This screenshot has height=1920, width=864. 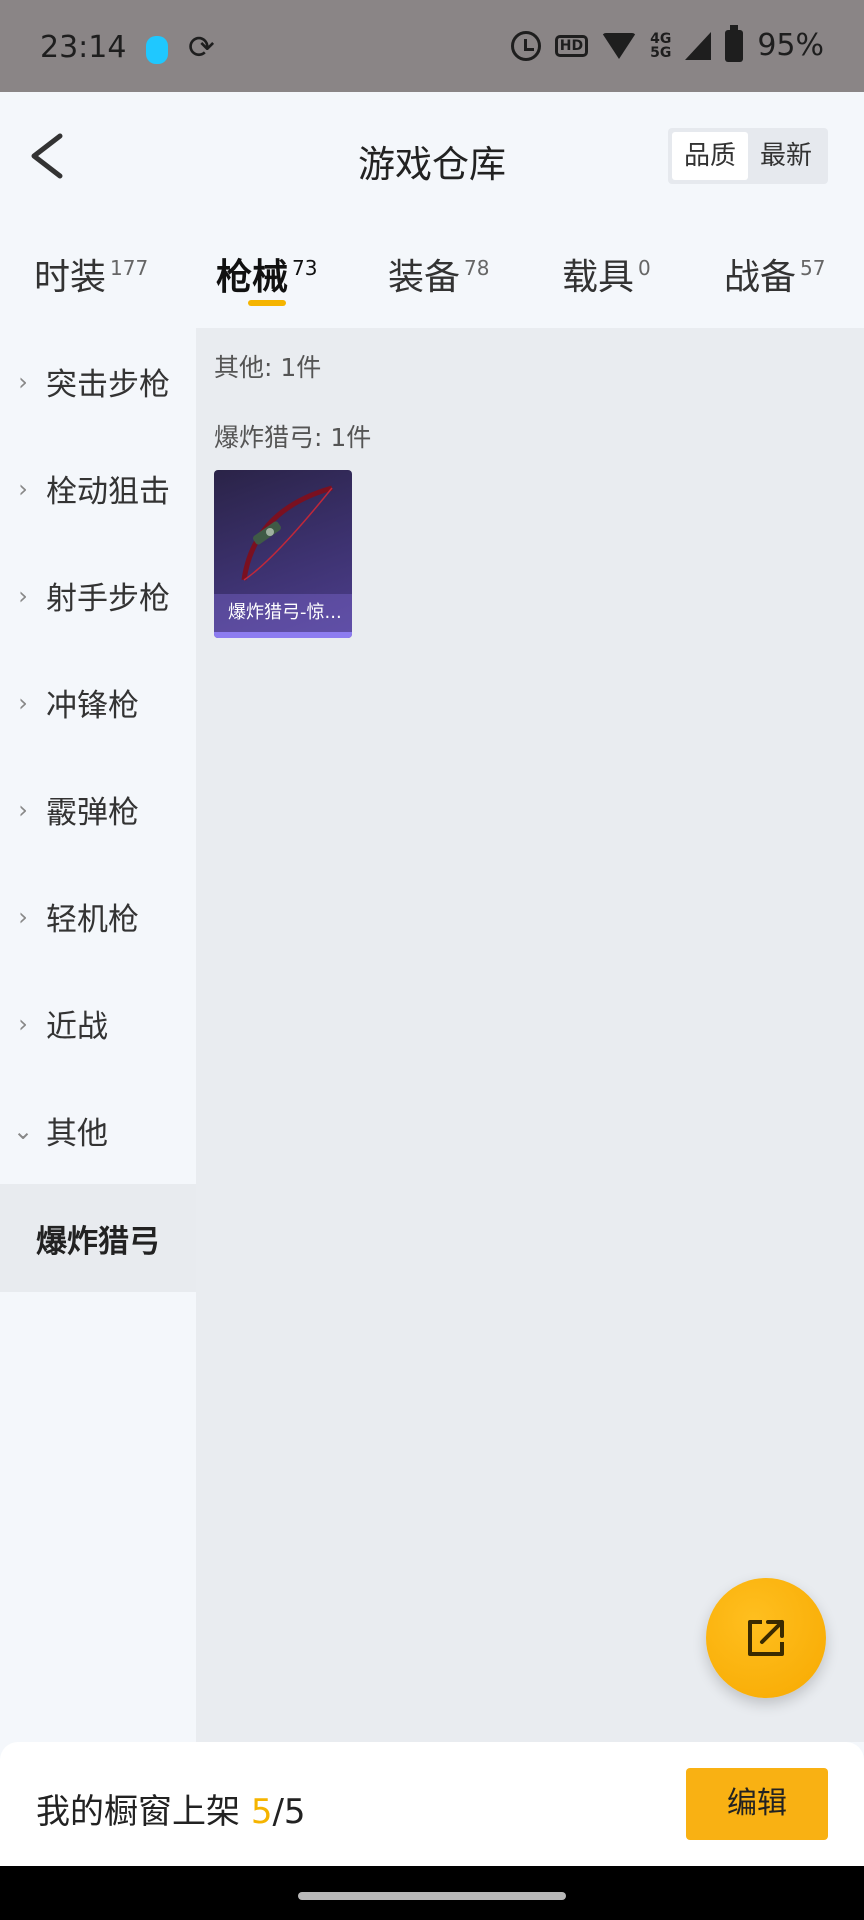 I want to click on sidebar-subitem-label: 爆炸猎弓, so click(x=98, y=1241).